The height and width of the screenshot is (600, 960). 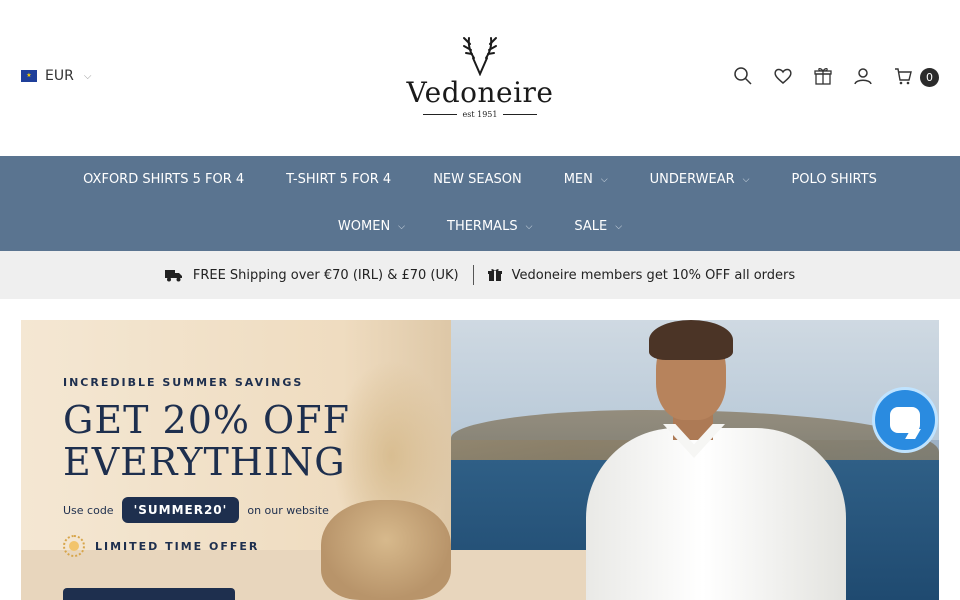 What do you see at coordinates (149, 594) in the screenshot?
I see `hero-shop-button` at bounding box center [149, 594].